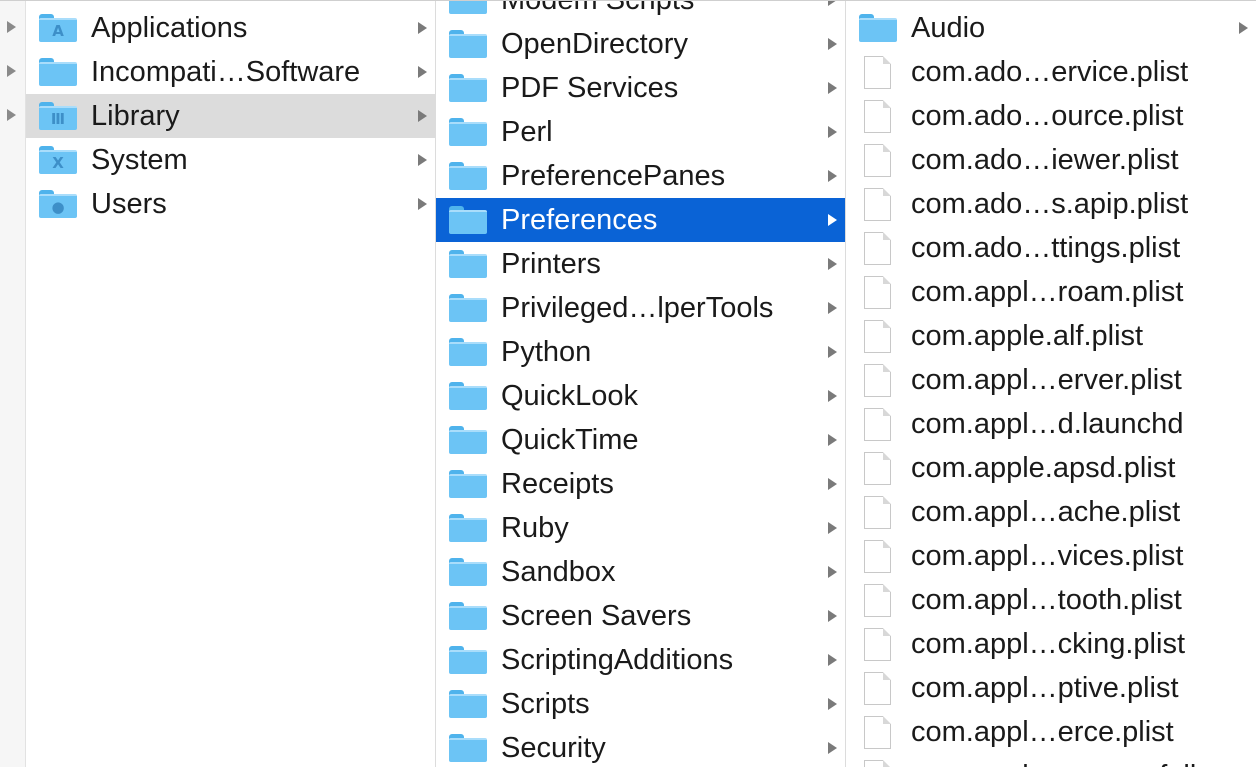  Describe the element at coordinates (1083, 160) in the screenshot. I see `item-label: com.ado…iewer.plist` at that location.